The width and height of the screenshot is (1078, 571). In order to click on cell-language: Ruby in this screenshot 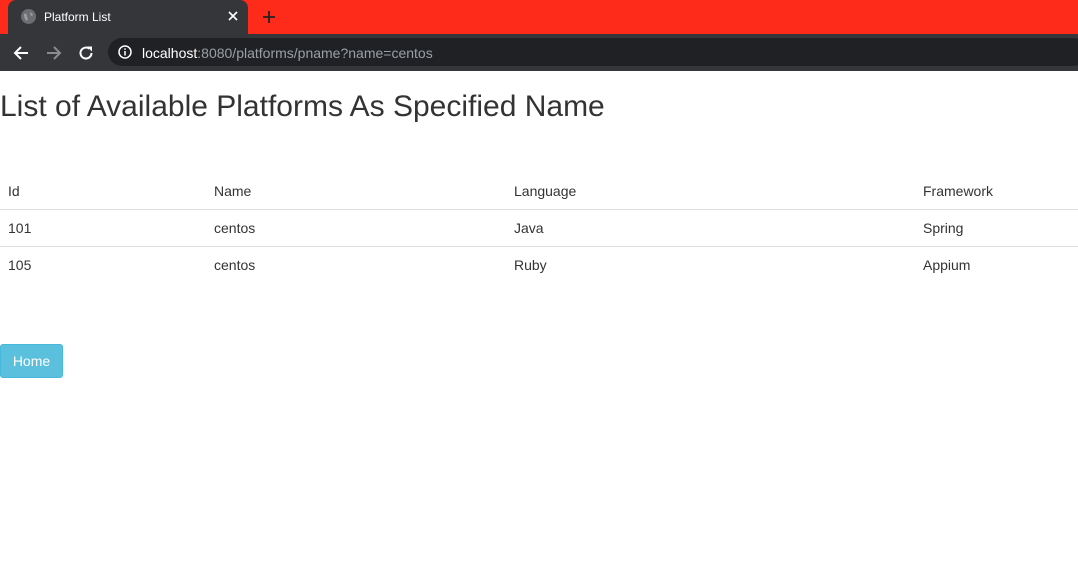, I will do `click(530, 265)`.